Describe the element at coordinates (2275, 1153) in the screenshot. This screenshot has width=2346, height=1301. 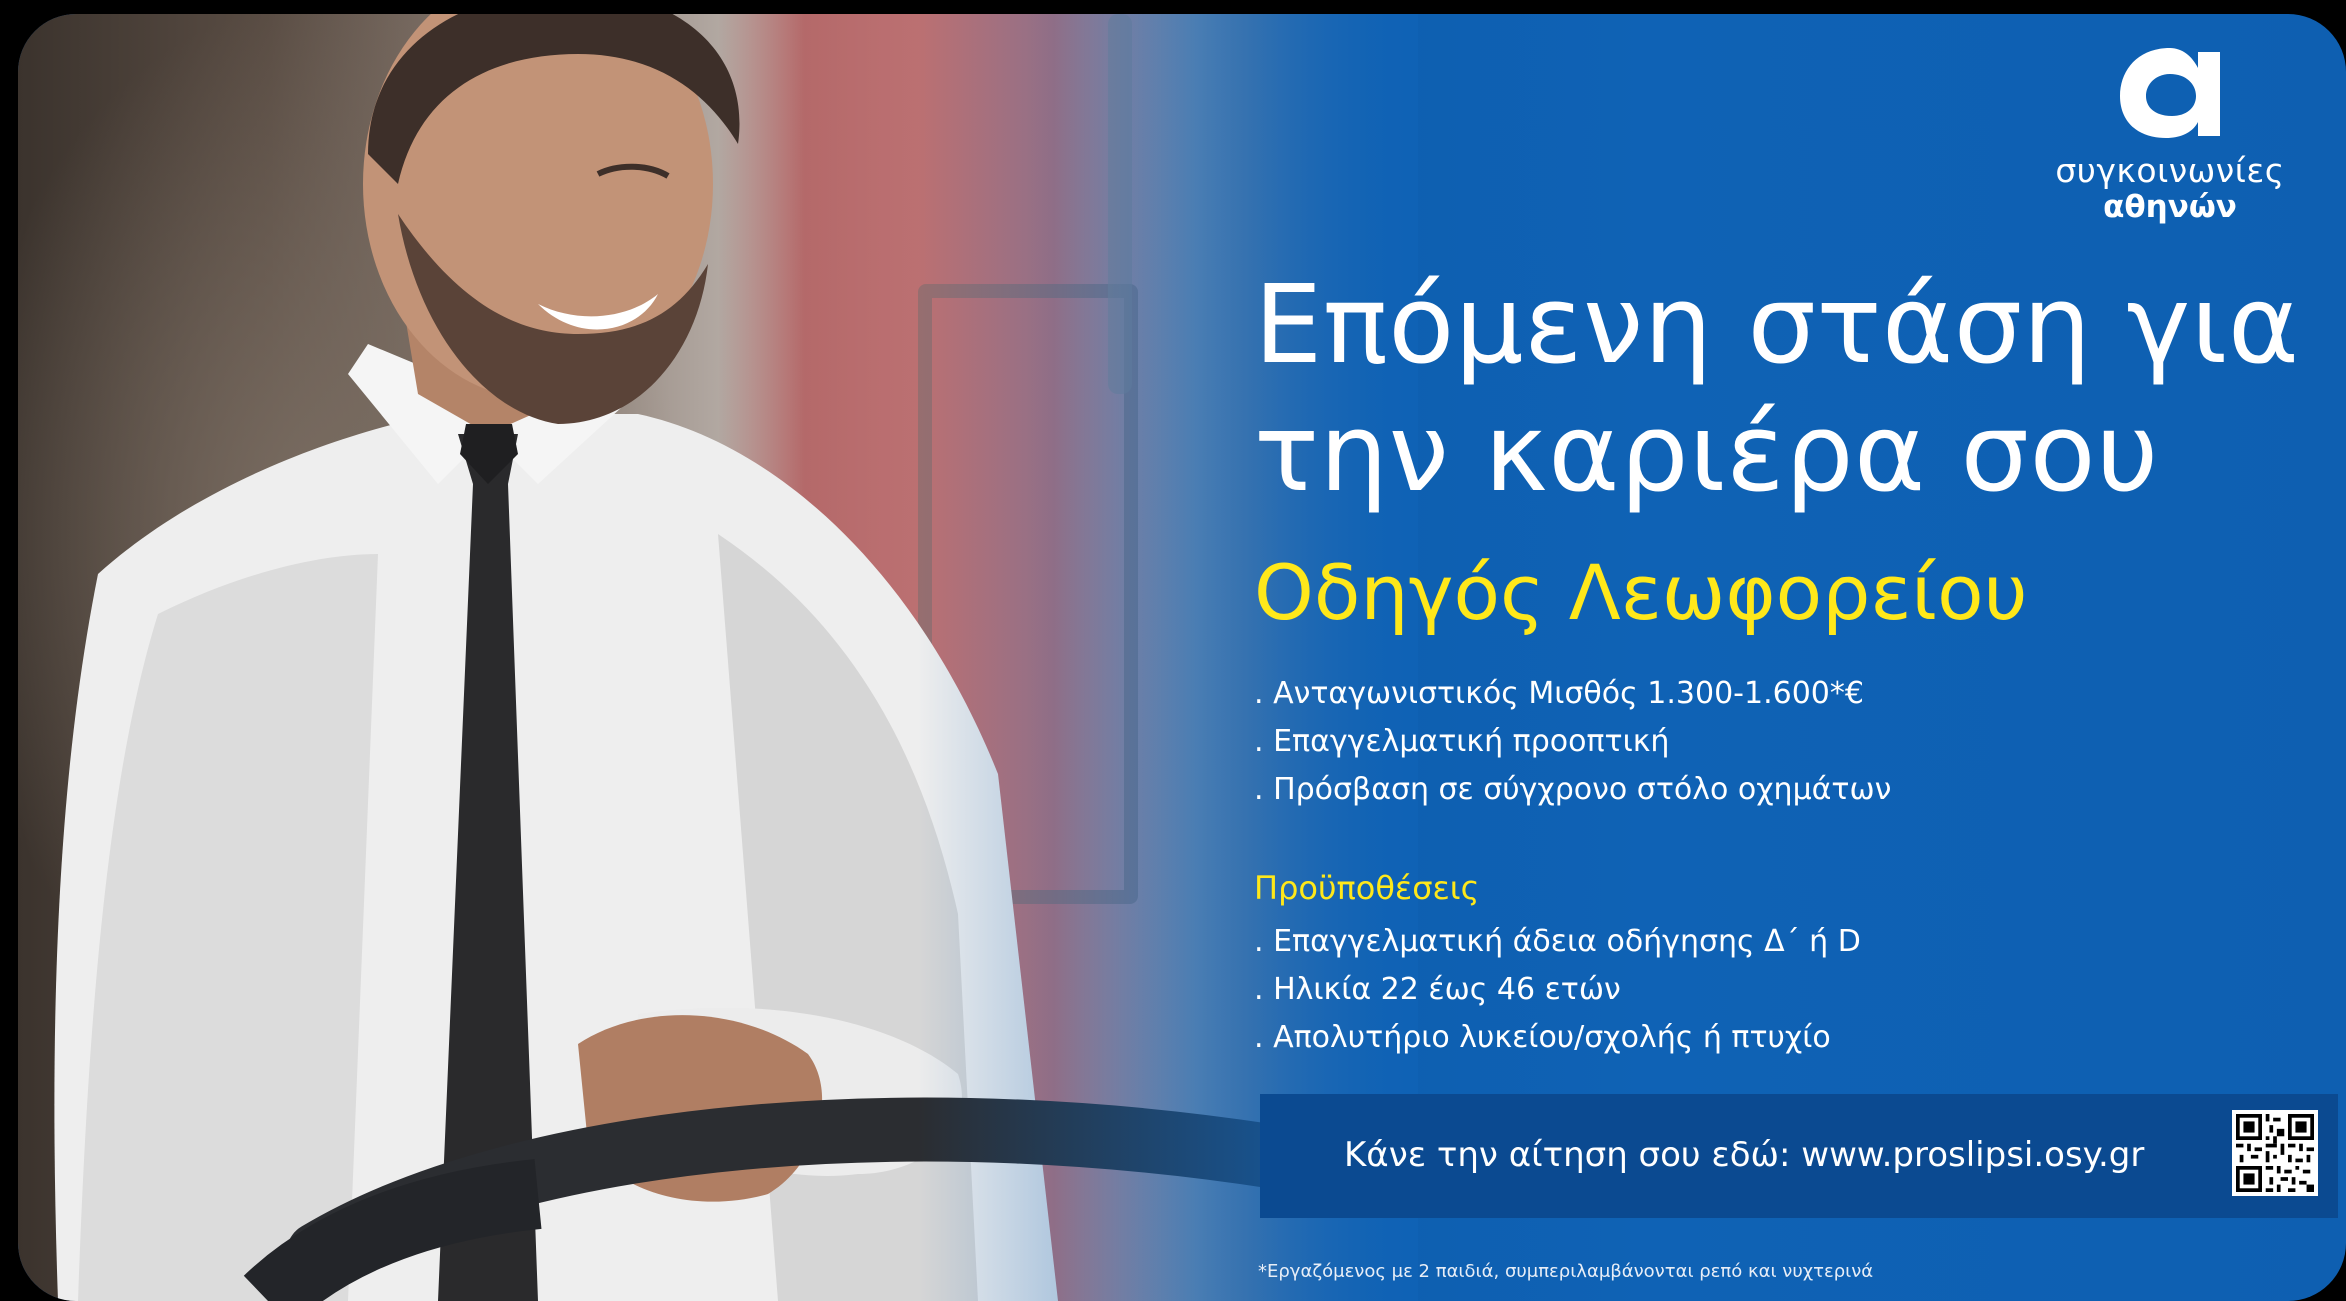
I see `qr-code-icon` at that location.